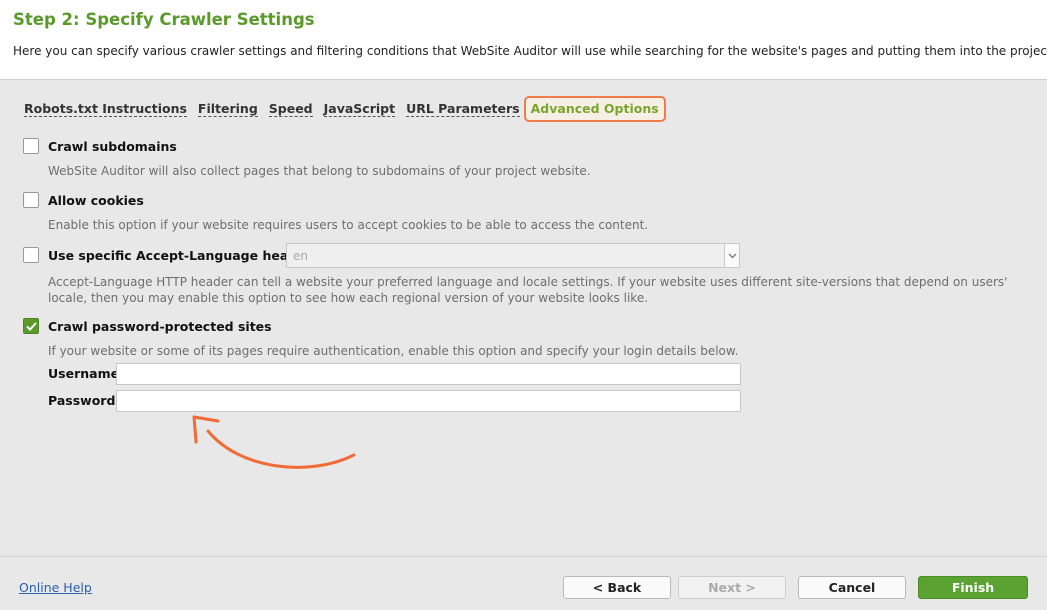  I want to click on crawl-subdomains-checkbox, so click(31, 146).